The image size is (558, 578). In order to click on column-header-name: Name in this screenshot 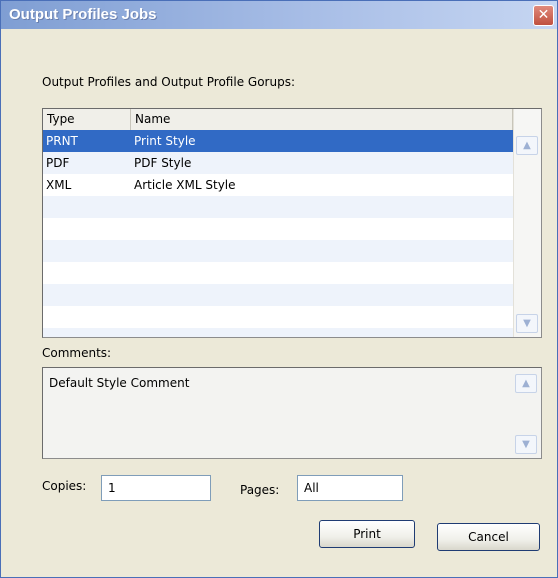, I will do `click(322, 119)`.